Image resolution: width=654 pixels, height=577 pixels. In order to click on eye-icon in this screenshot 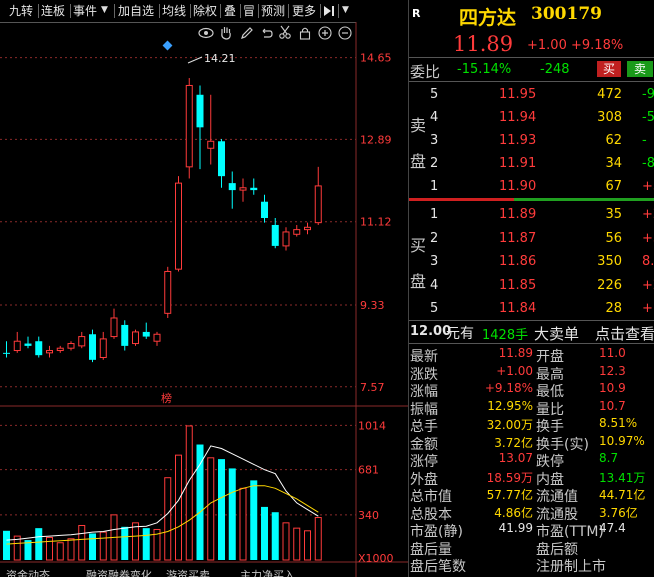, I will do `click(206, 33)`.